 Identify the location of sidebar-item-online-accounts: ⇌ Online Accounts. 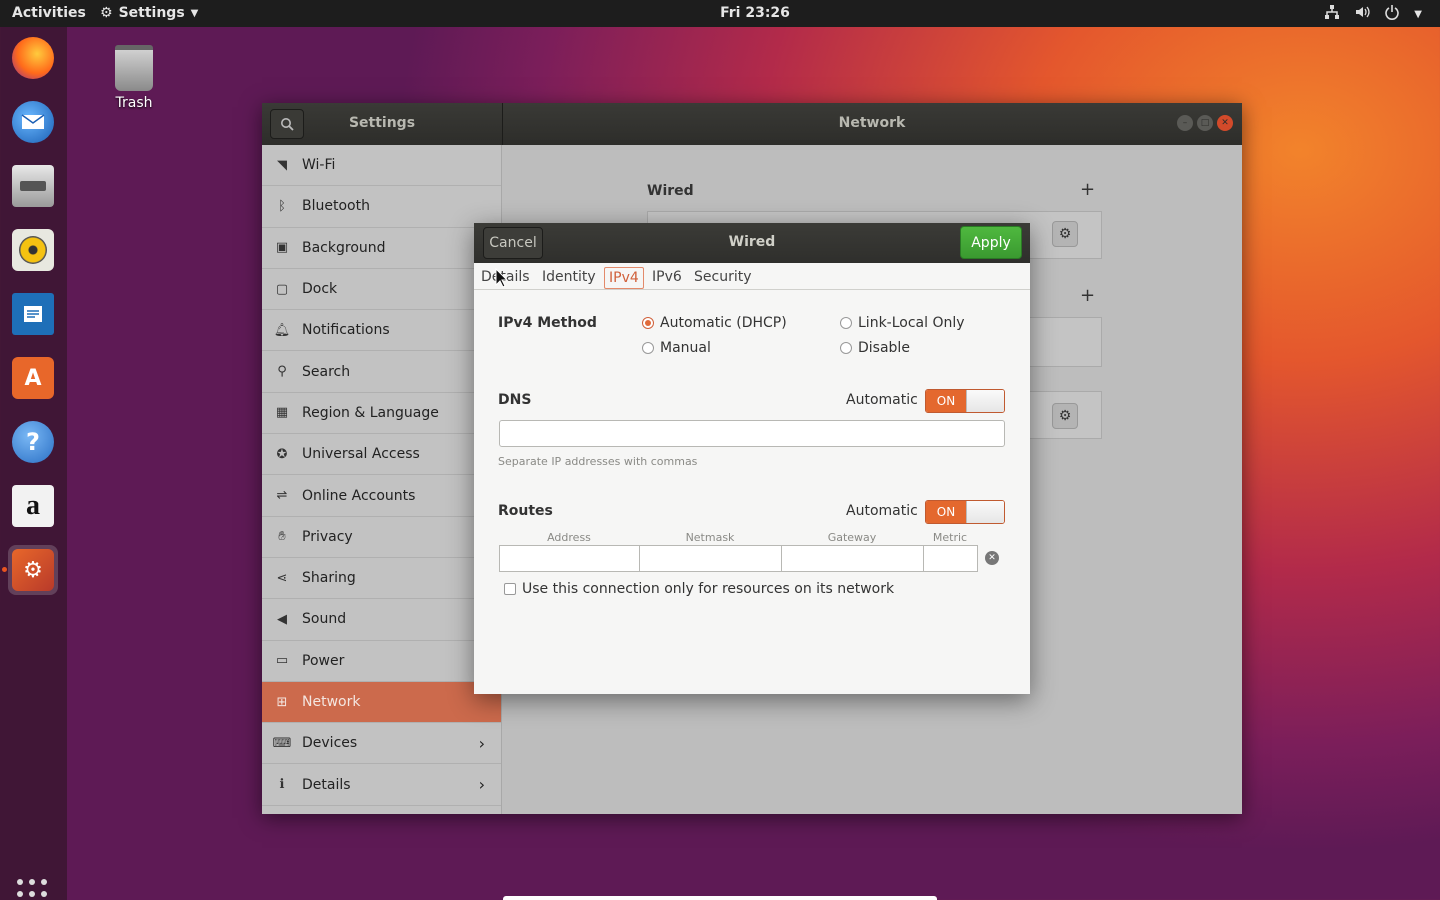
(381, 496).